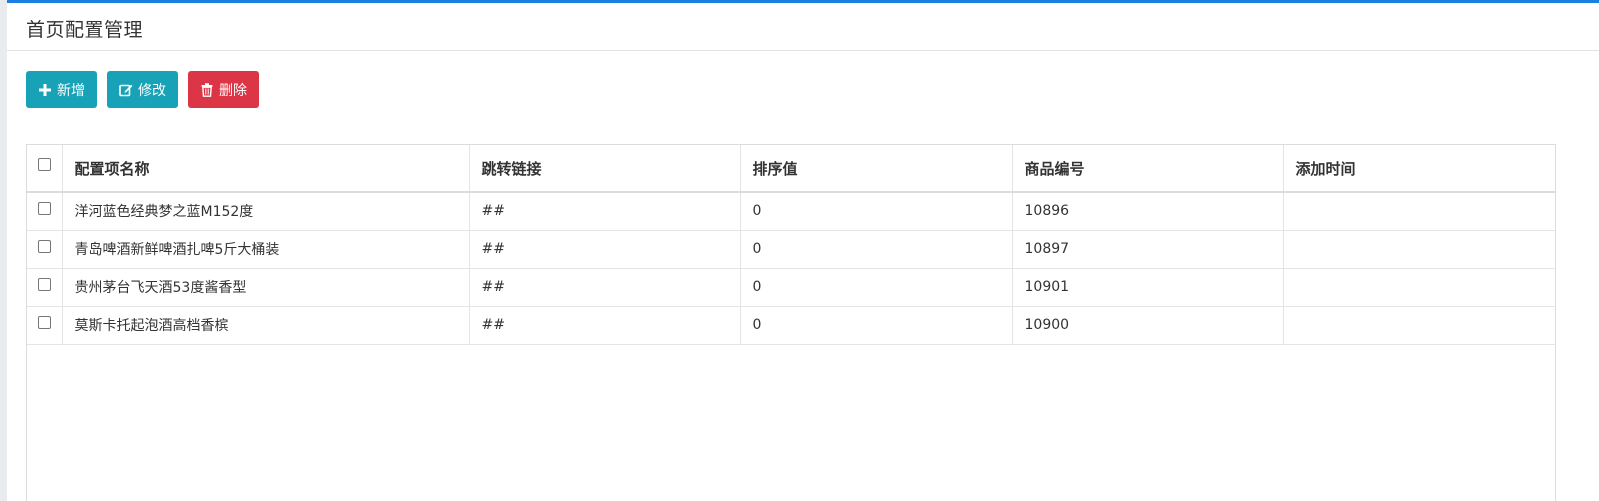 This screenshot has width=1599, height=501. Describe the element at coordinates (266, 249) in the screenshot. I see `cell-name: 青岛啤酒新鲜啤酒扎啤5斤大桶装` at that location.